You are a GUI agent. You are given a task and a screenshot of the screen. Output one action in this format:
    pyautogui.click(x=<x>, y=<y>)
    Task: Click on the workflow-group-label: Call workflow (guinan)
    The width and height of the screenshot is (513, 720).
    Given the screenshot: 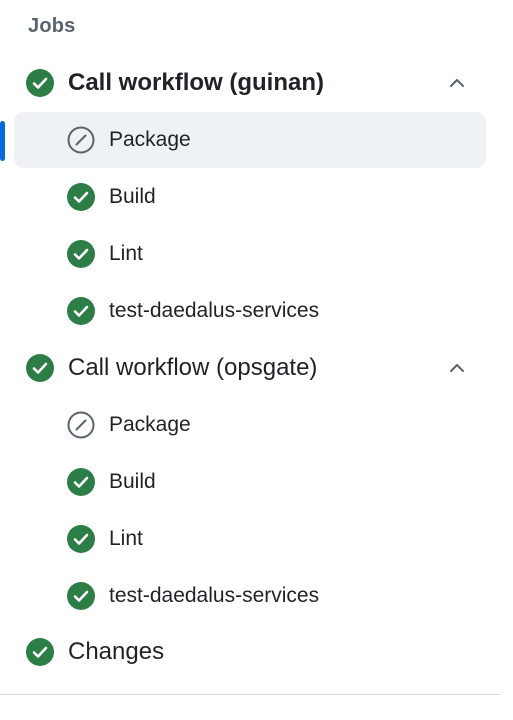 What is the action you would take?
    pyautogui.click(x=196, y=82)
    